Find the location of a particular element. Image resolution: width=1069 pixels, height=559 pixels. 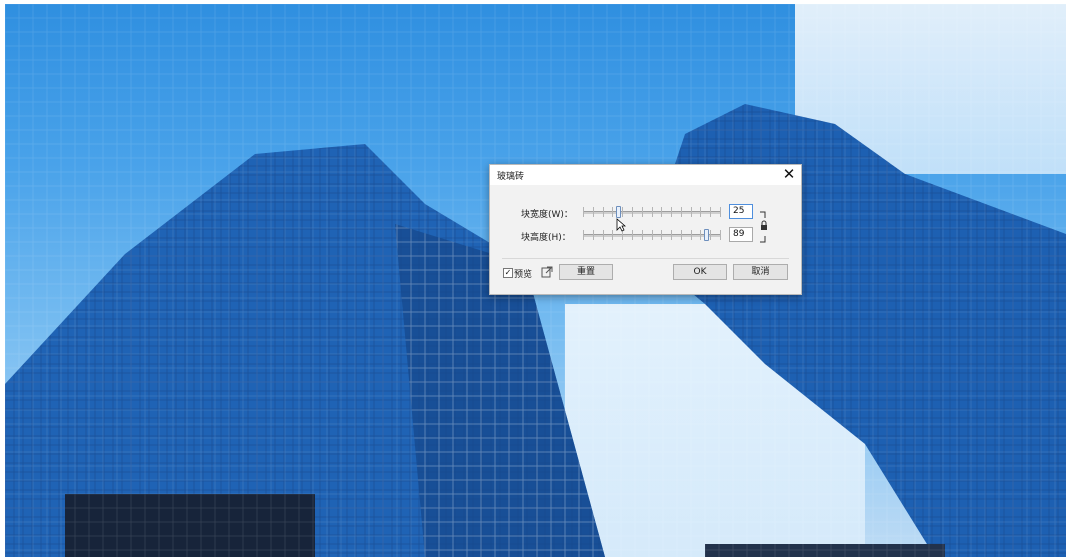

mouse-cursor-icon is located at coordinates (621, 225).